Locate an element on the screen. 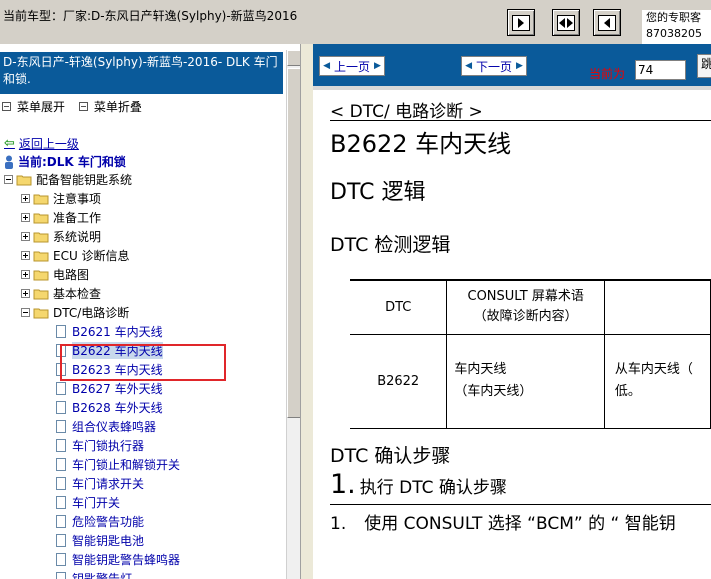 This screenshot has width=711, height=579. tree-folder-row: ECU 诊断信息 is located at coordinates (75, 255).